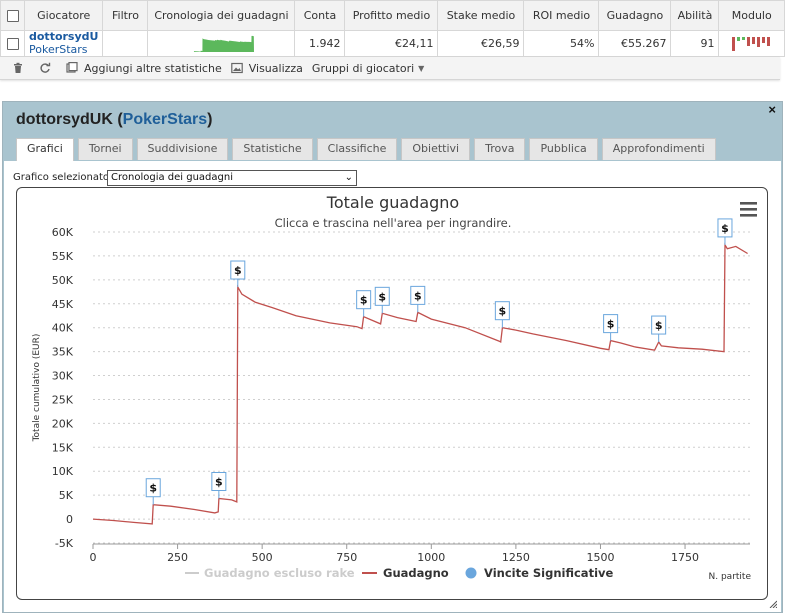 This screenshot has width=785, height=615. Describe the element at coordinates (431, 557) in the screenshot. I see `x-tick-label: 1000` at that location.